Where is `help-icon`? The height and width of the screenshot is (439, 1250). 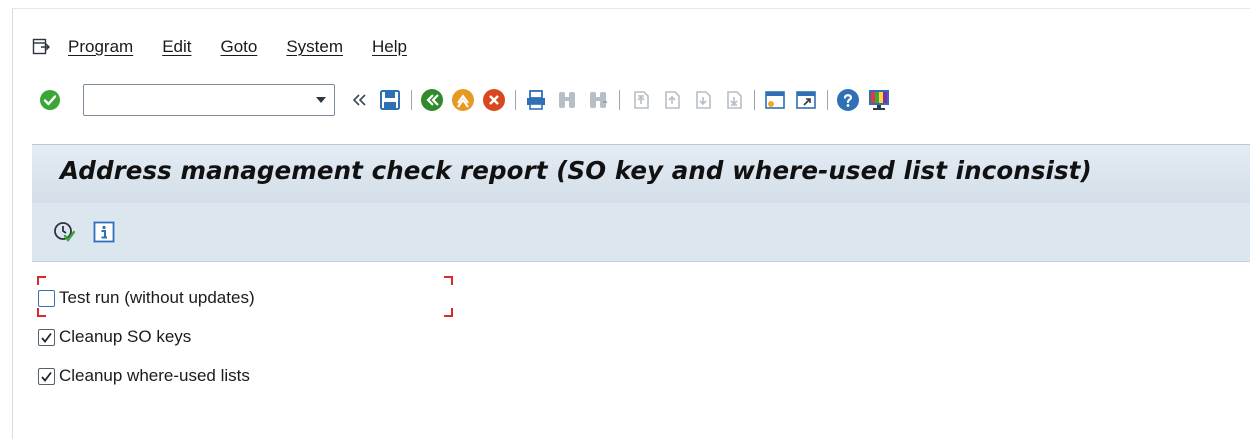
help-icon is located at coordinates (848, 100).